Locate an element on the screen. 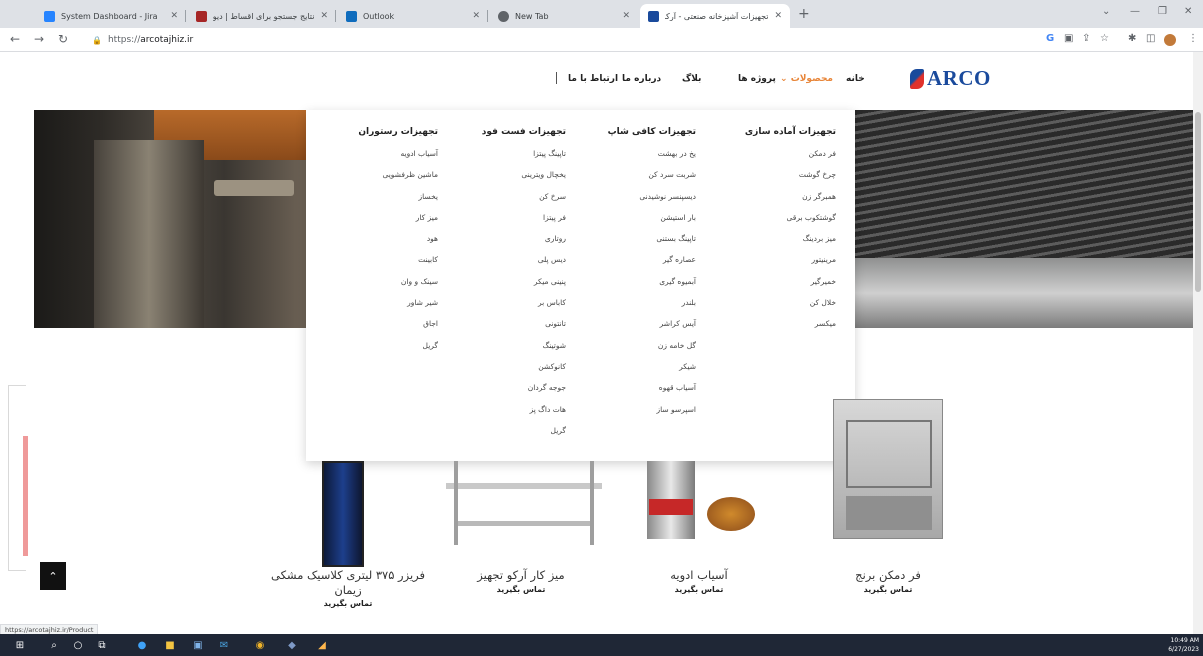 This screenshot has height=656, width=1203. menu-item: خمیرگیر is located at coordinates (776, 286).